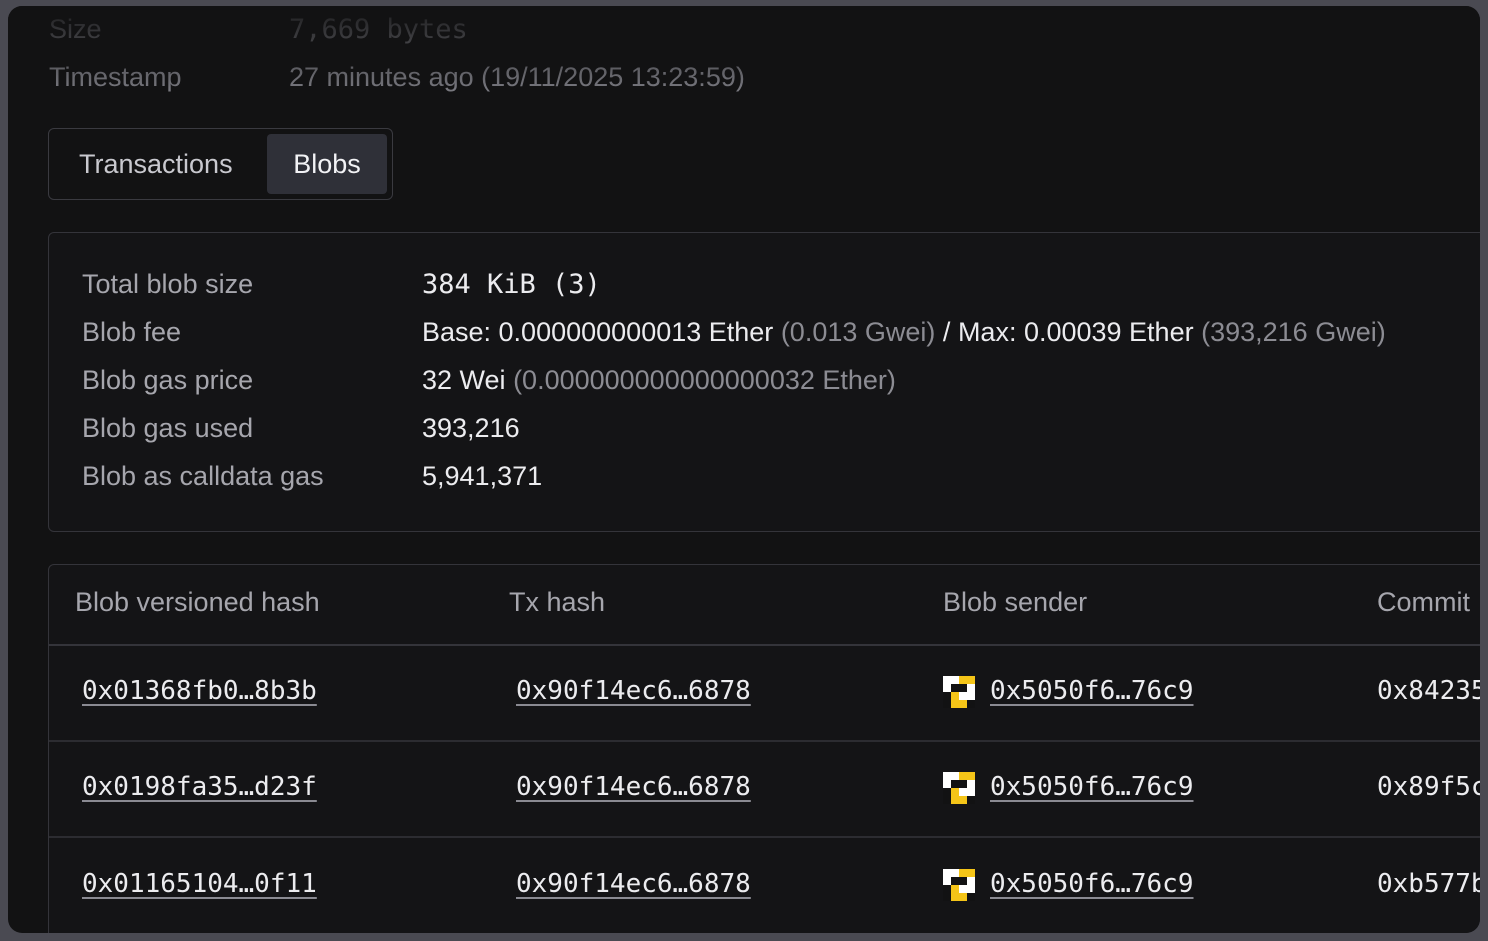 Image resolution: width=1488 pixels, height=941 pixels. I want to click on blob-hash-link: 0x01165104…0f11, so click(199, 884).